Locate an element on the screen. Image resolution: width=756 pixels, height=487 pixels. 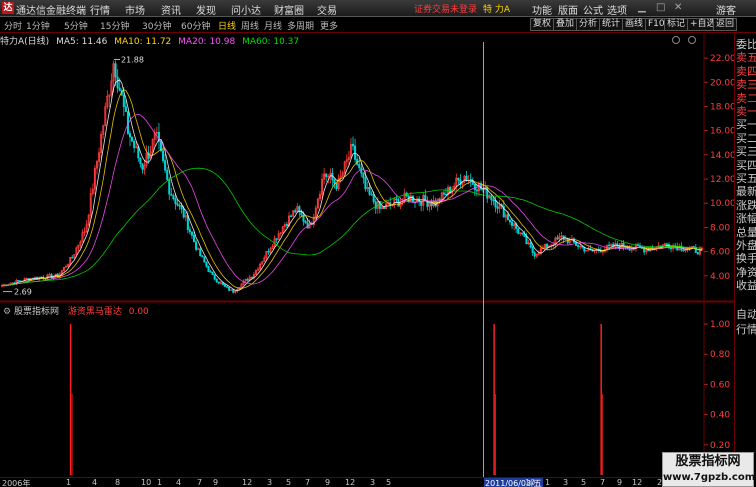
period-fenshi: 分时 is located at coordinates (13, 25).